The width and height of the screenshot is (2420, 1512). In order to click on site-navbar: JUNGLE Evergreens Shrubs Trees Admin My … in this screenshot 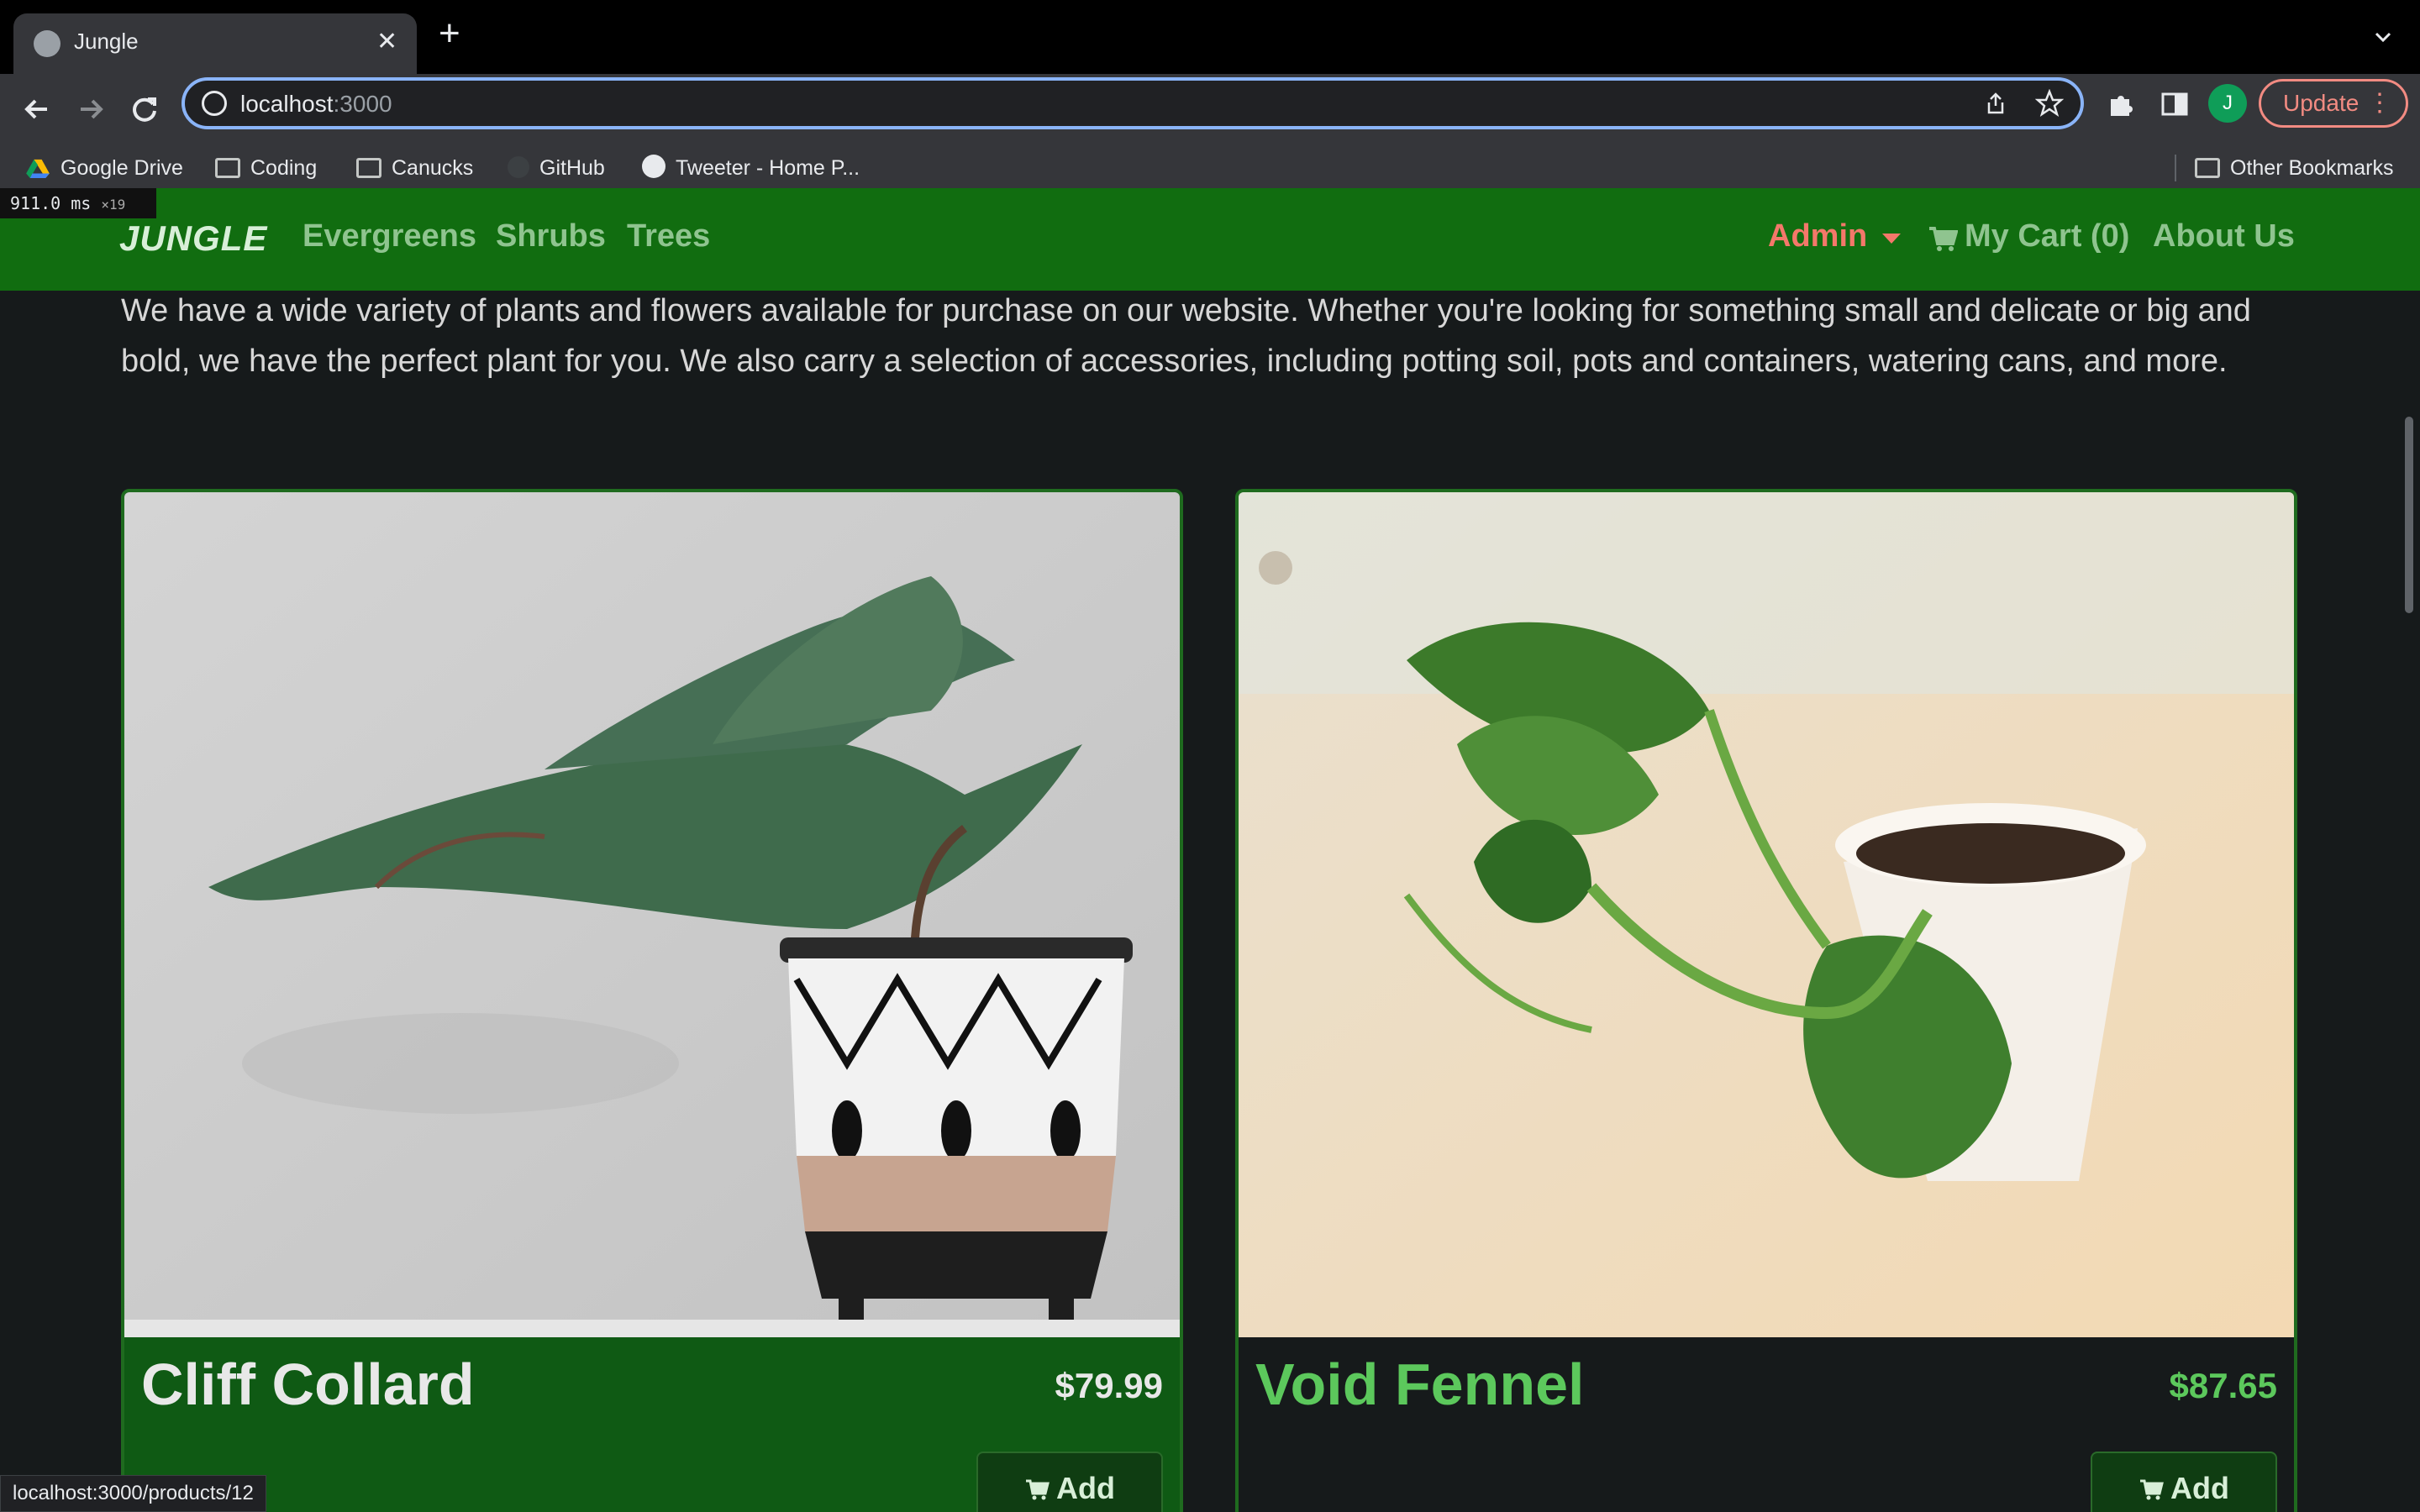, I will do `click(1210, 239)`.